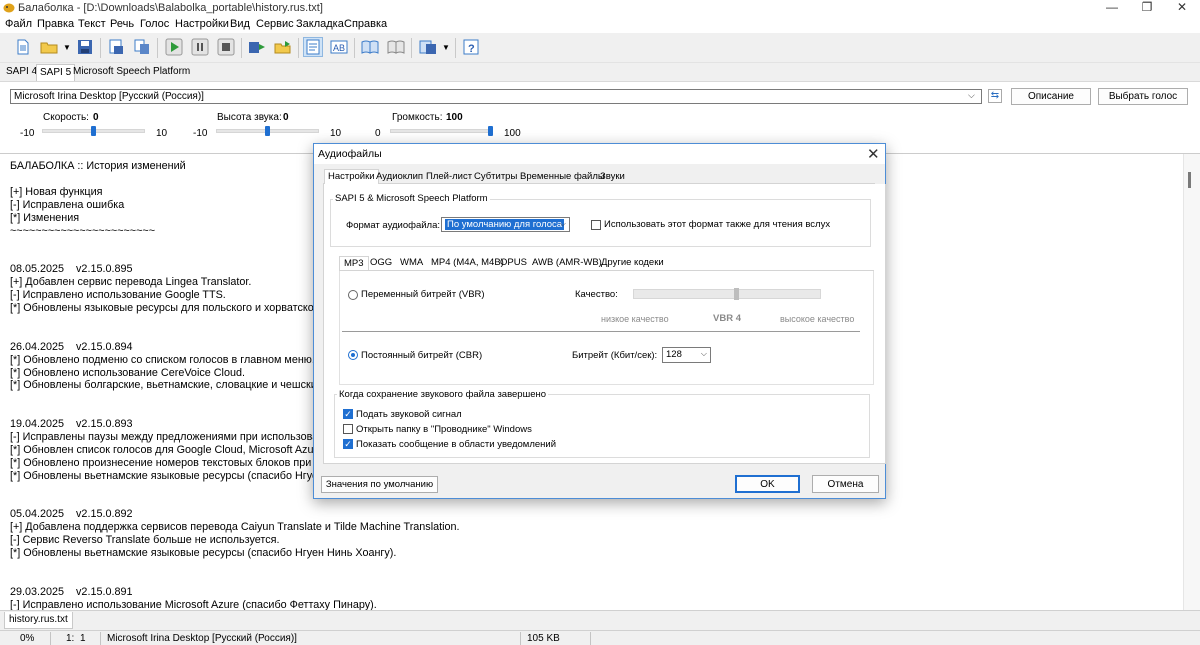 This screenshot has height=645, width=1200. What do you see at coordinates (353, 295) in the screenshot?
I see `vbr-radio` at bounding box center [353, 295].